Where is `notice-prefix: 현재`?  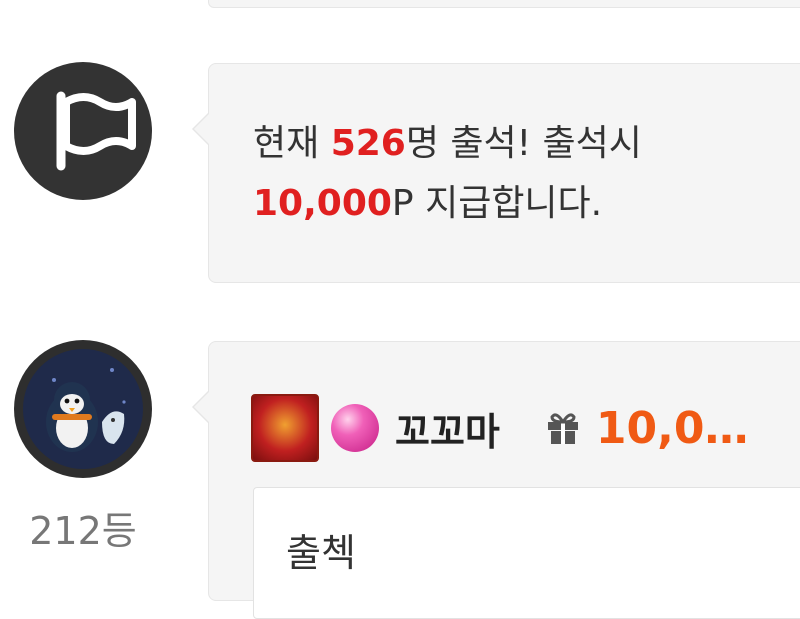
notice-prefix: 현재 is located at coordinates (292, 143).